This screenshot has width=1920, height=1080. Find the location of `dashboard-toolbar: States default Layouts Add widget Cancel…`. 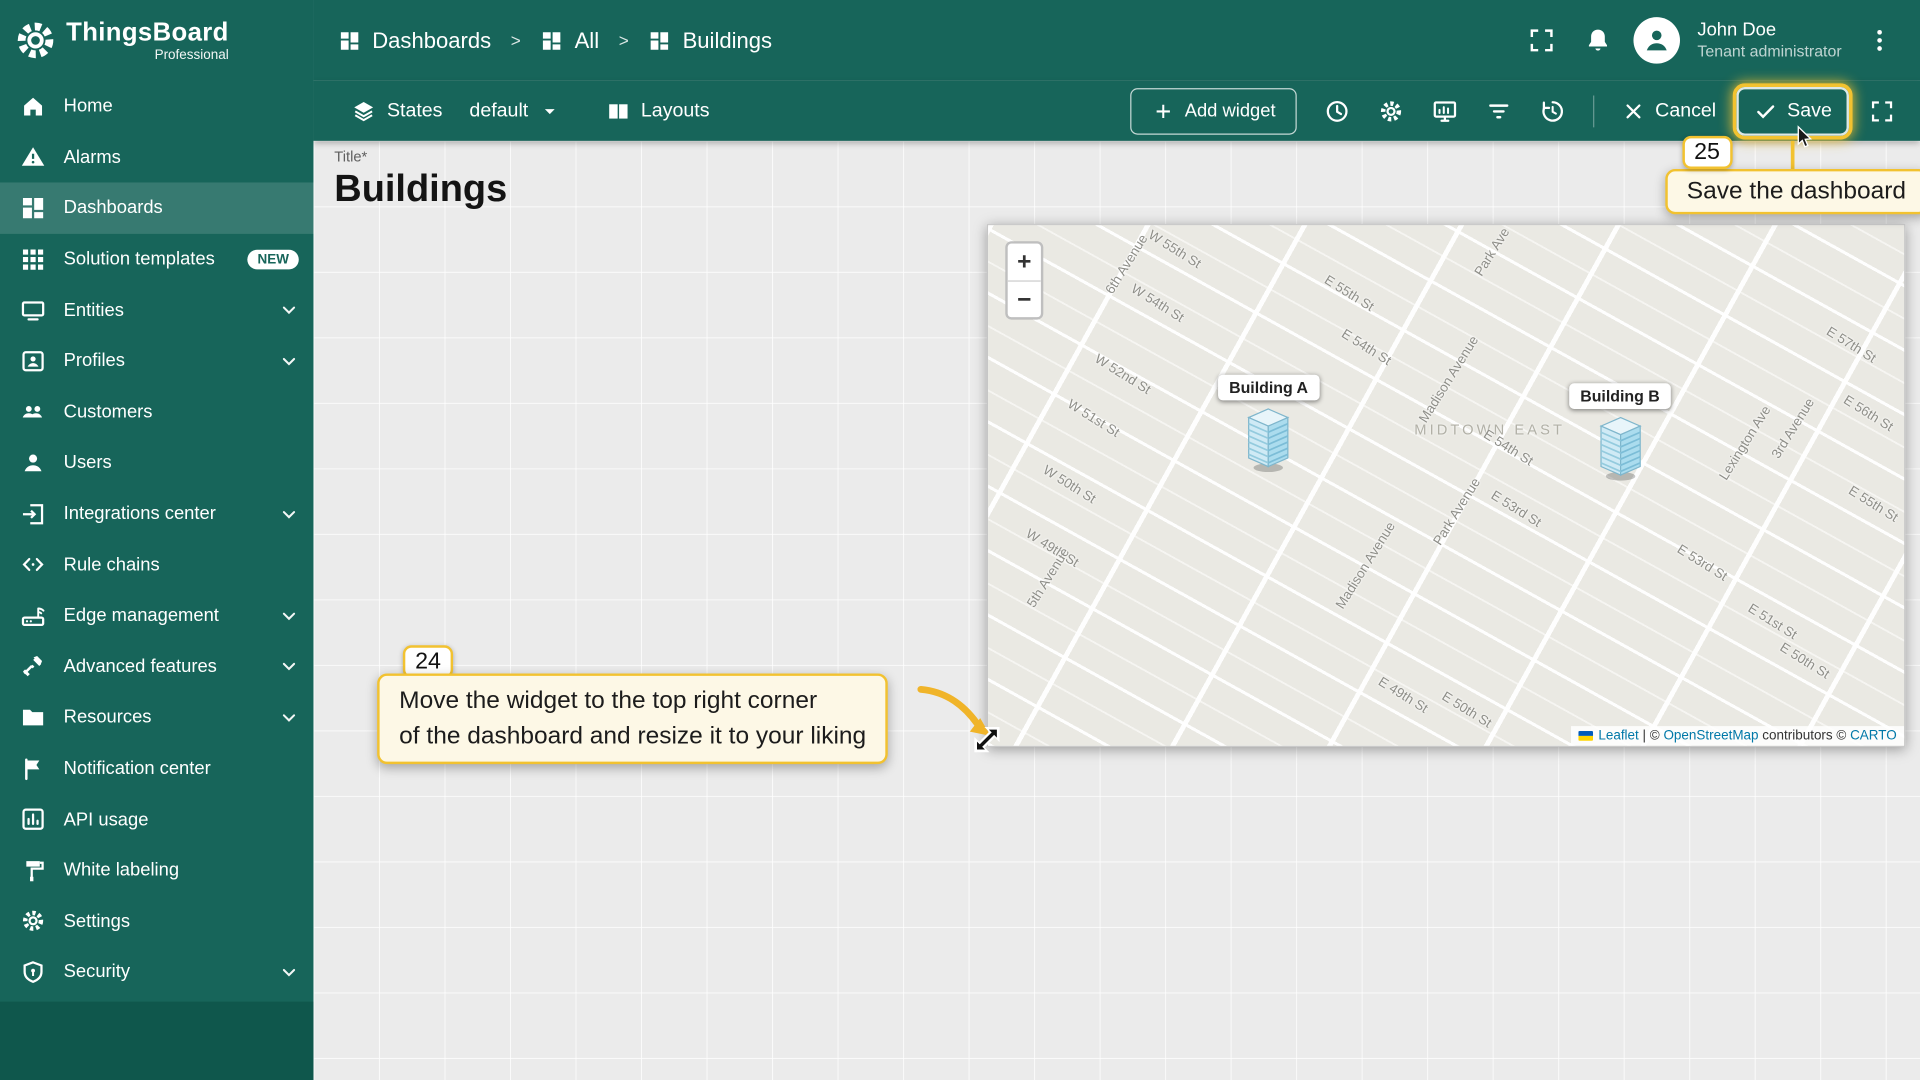

dashboard-toolbar: States default Layouts Add widget Cancel… is located at coordinates (1116, 147).